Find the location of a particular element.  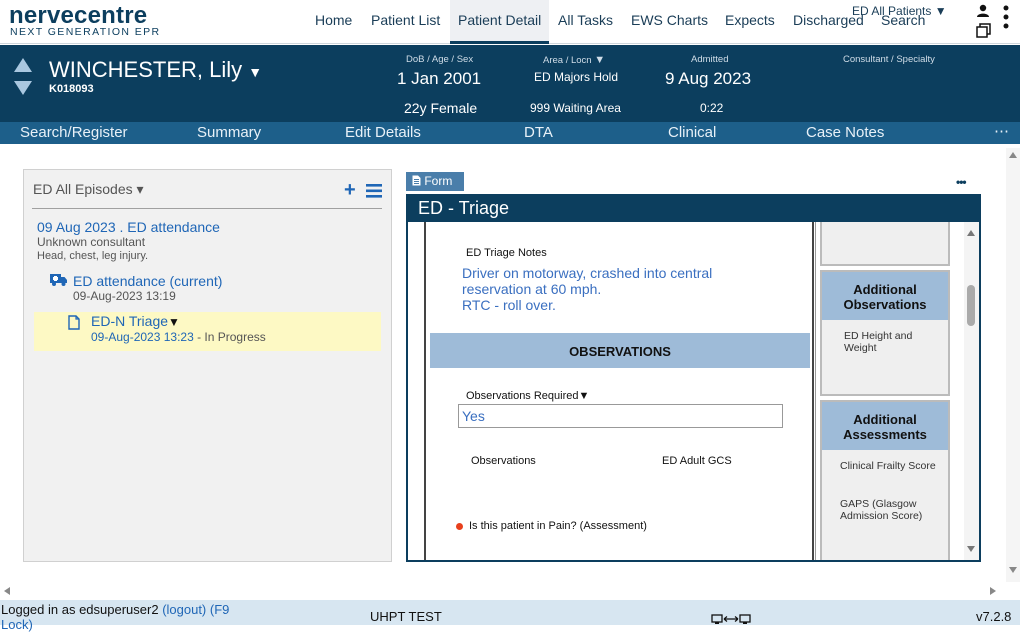

clinical-frailty-score-link: Clinical Frailty Score is located at coordinates (885, 461).